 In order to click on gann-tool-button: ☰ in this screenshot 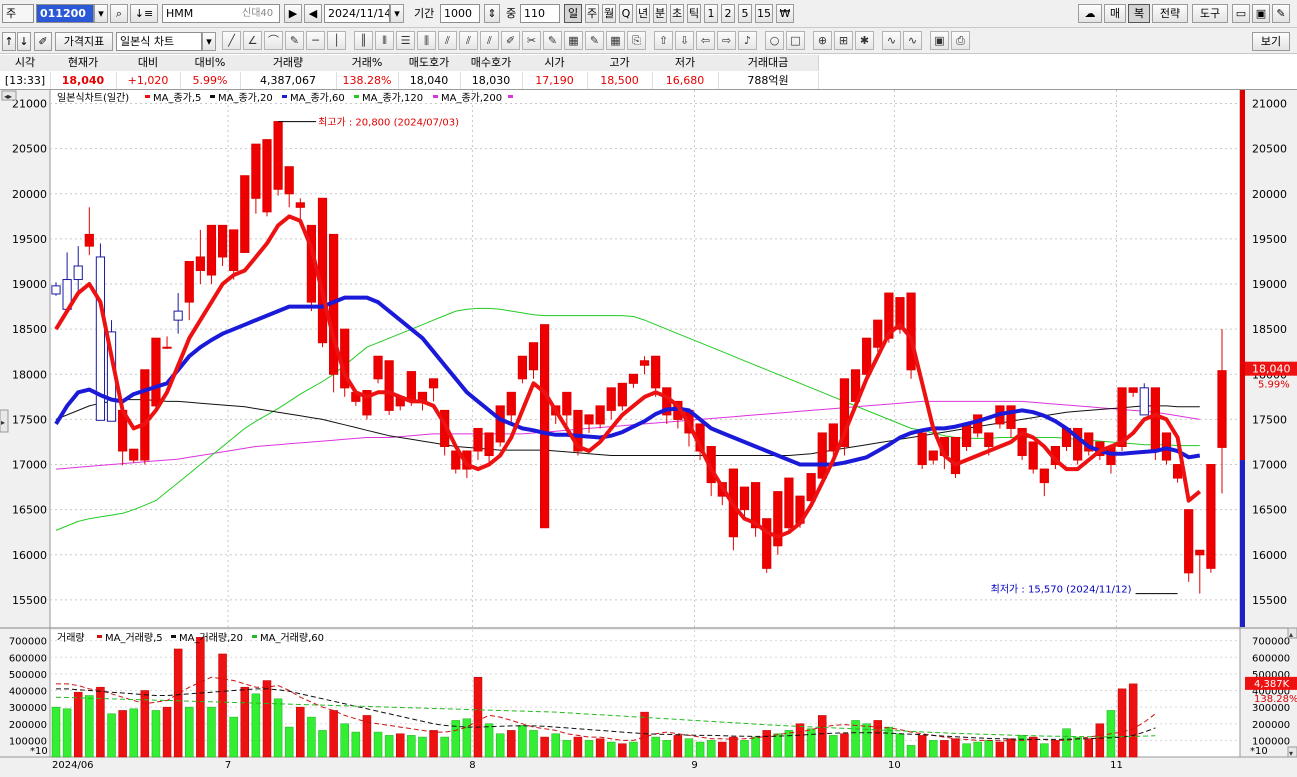, I will do `click(405, 40)`.